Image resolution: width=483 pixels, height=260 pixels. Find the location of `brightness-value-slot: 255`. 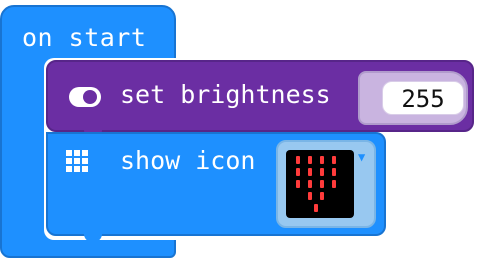

brightness-value-slot: 255 is located at coordinates (413, 98).